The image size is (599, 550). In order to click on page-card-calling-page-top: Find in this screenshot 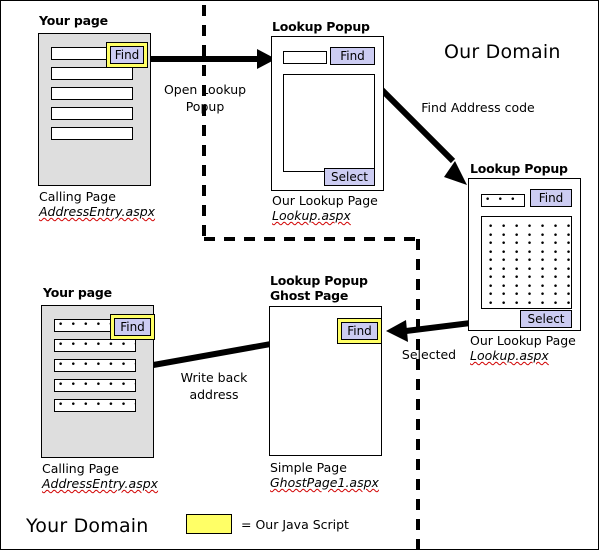, I will do `click(94, 109)`.